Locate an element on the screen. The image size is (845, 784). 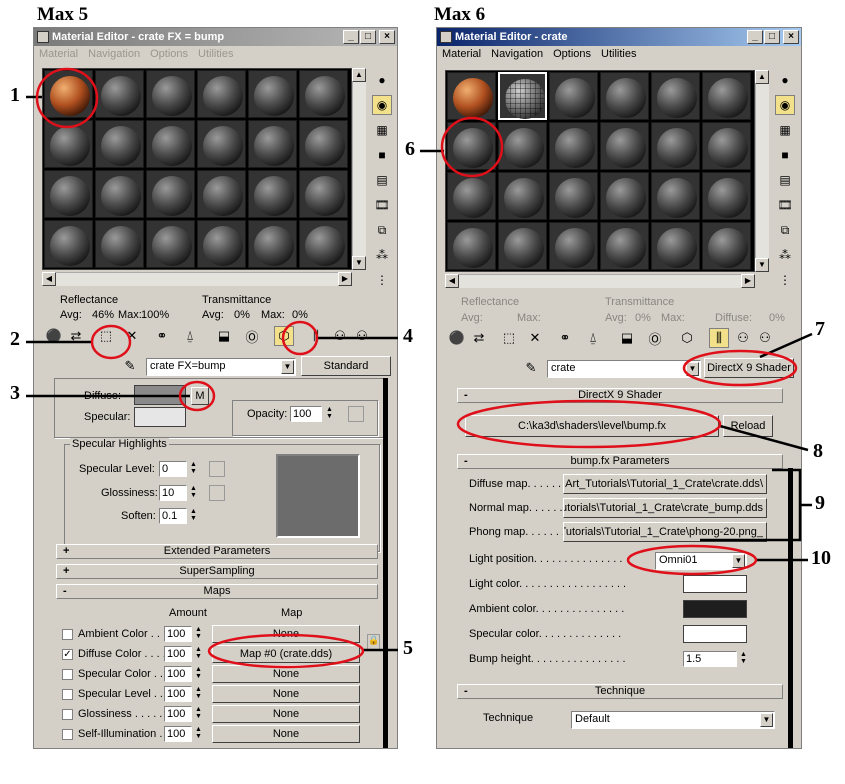
max6-panel-scrollbar is located at coordinates (790, 608).